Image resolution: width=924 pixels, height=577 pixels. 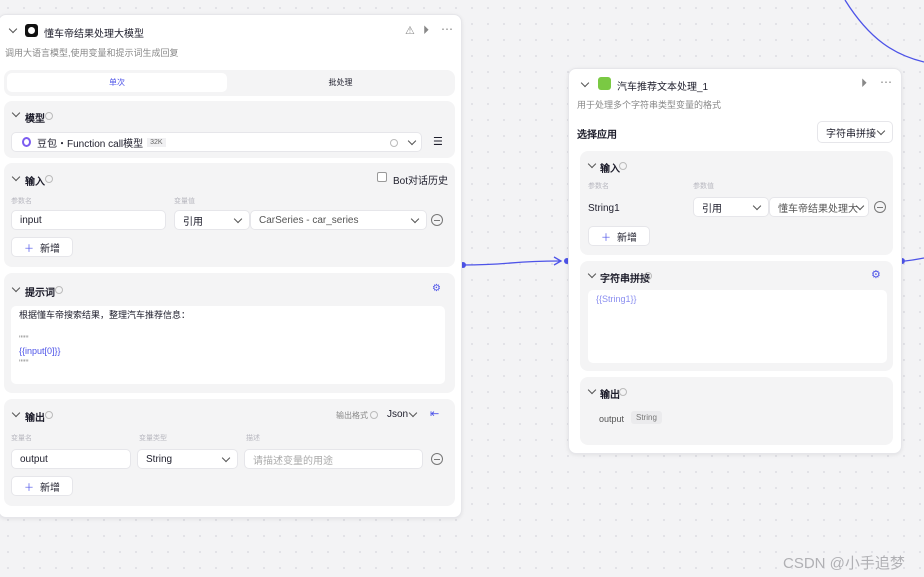 I want to click on col-desc: 描述, so click(x=253, y=438).